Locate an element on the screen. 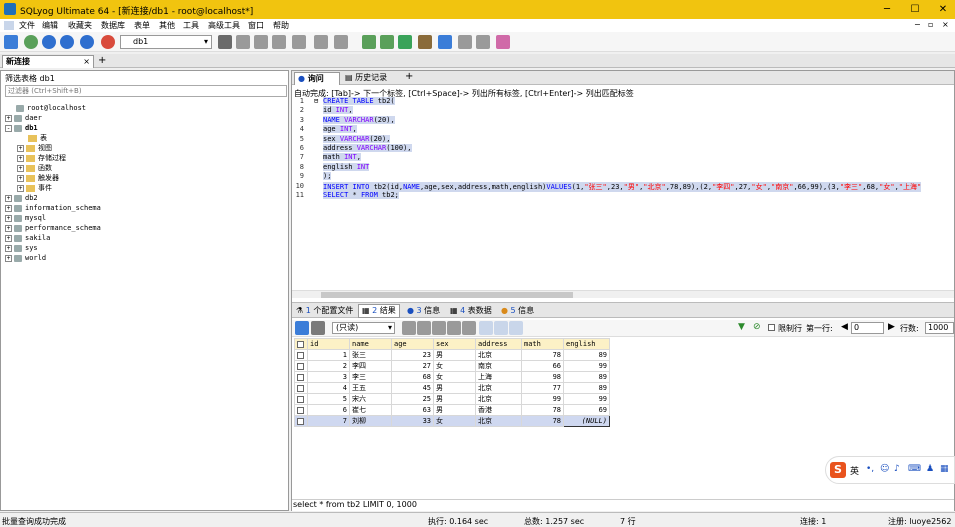 The height and width of the screenshot is (527, 955). menu-favorites: 收藏夹 is located at coordinates (80, 25).